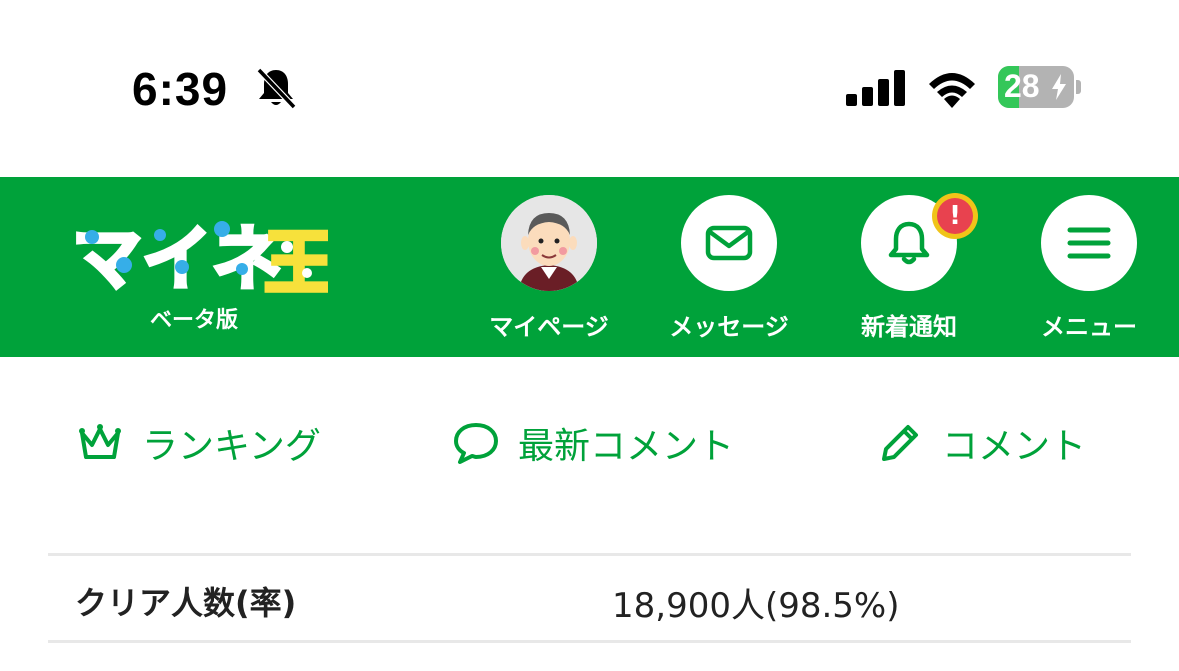 This screenshot has height=671, width=1179. What do you see at coordinates (900, 443) in the screenshot?
I see `pencil-icon` at bounding box center [900, 443].